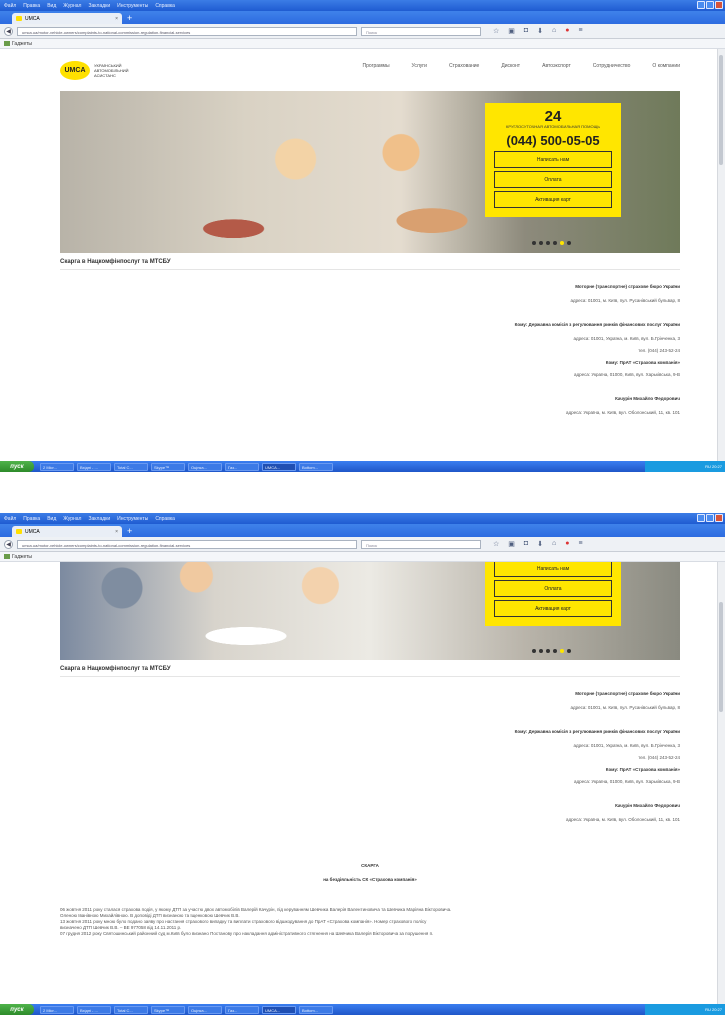 The width and height of the screenshot is (725, 1015). What do you see at coordinates (362, 557) in the screenshot?
I see `bookmarks-bar: Гаджеты` at bounding box center [362, 557].